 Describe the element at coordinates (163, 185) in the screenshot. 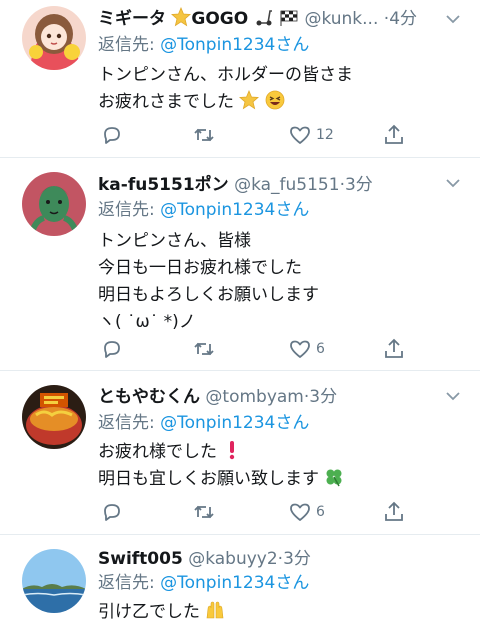

I see `display-name: ka-fu5151ポン` at that location.